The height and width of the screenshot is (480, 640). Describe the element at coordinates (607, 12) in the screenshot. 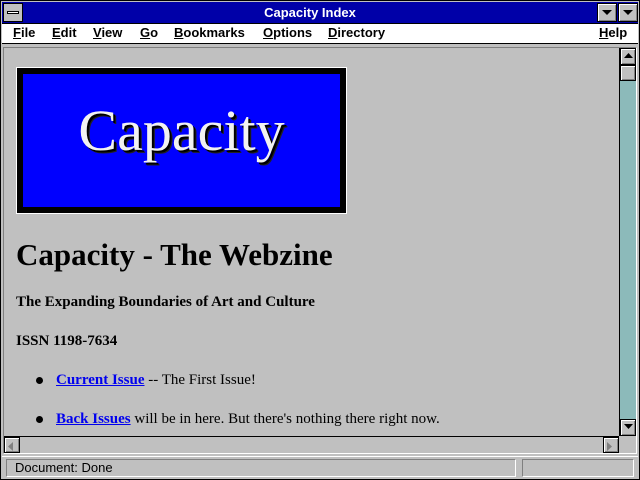

I see `minimize-icon` at that location.